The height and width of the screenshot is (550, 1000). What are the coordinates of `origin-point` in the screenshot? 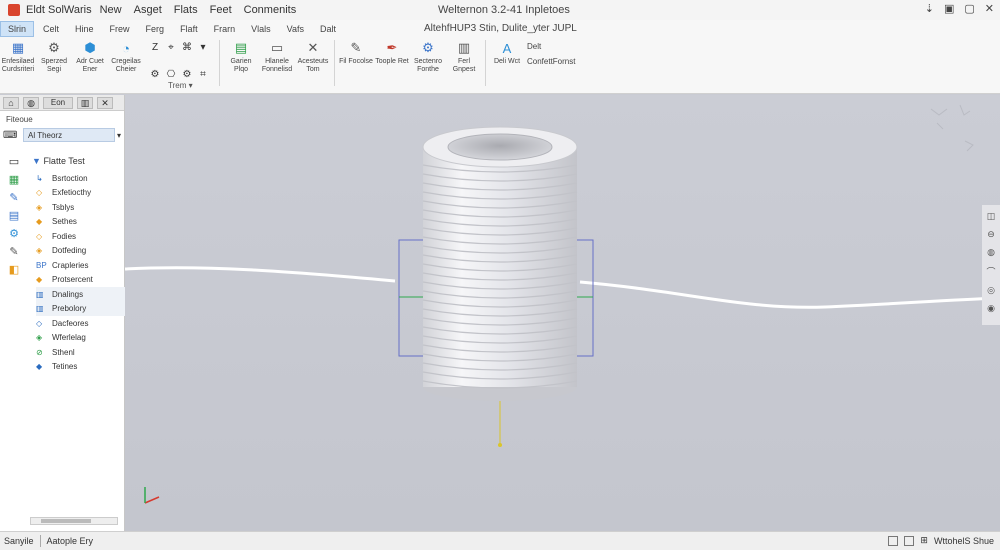 It's located at (500, 445).